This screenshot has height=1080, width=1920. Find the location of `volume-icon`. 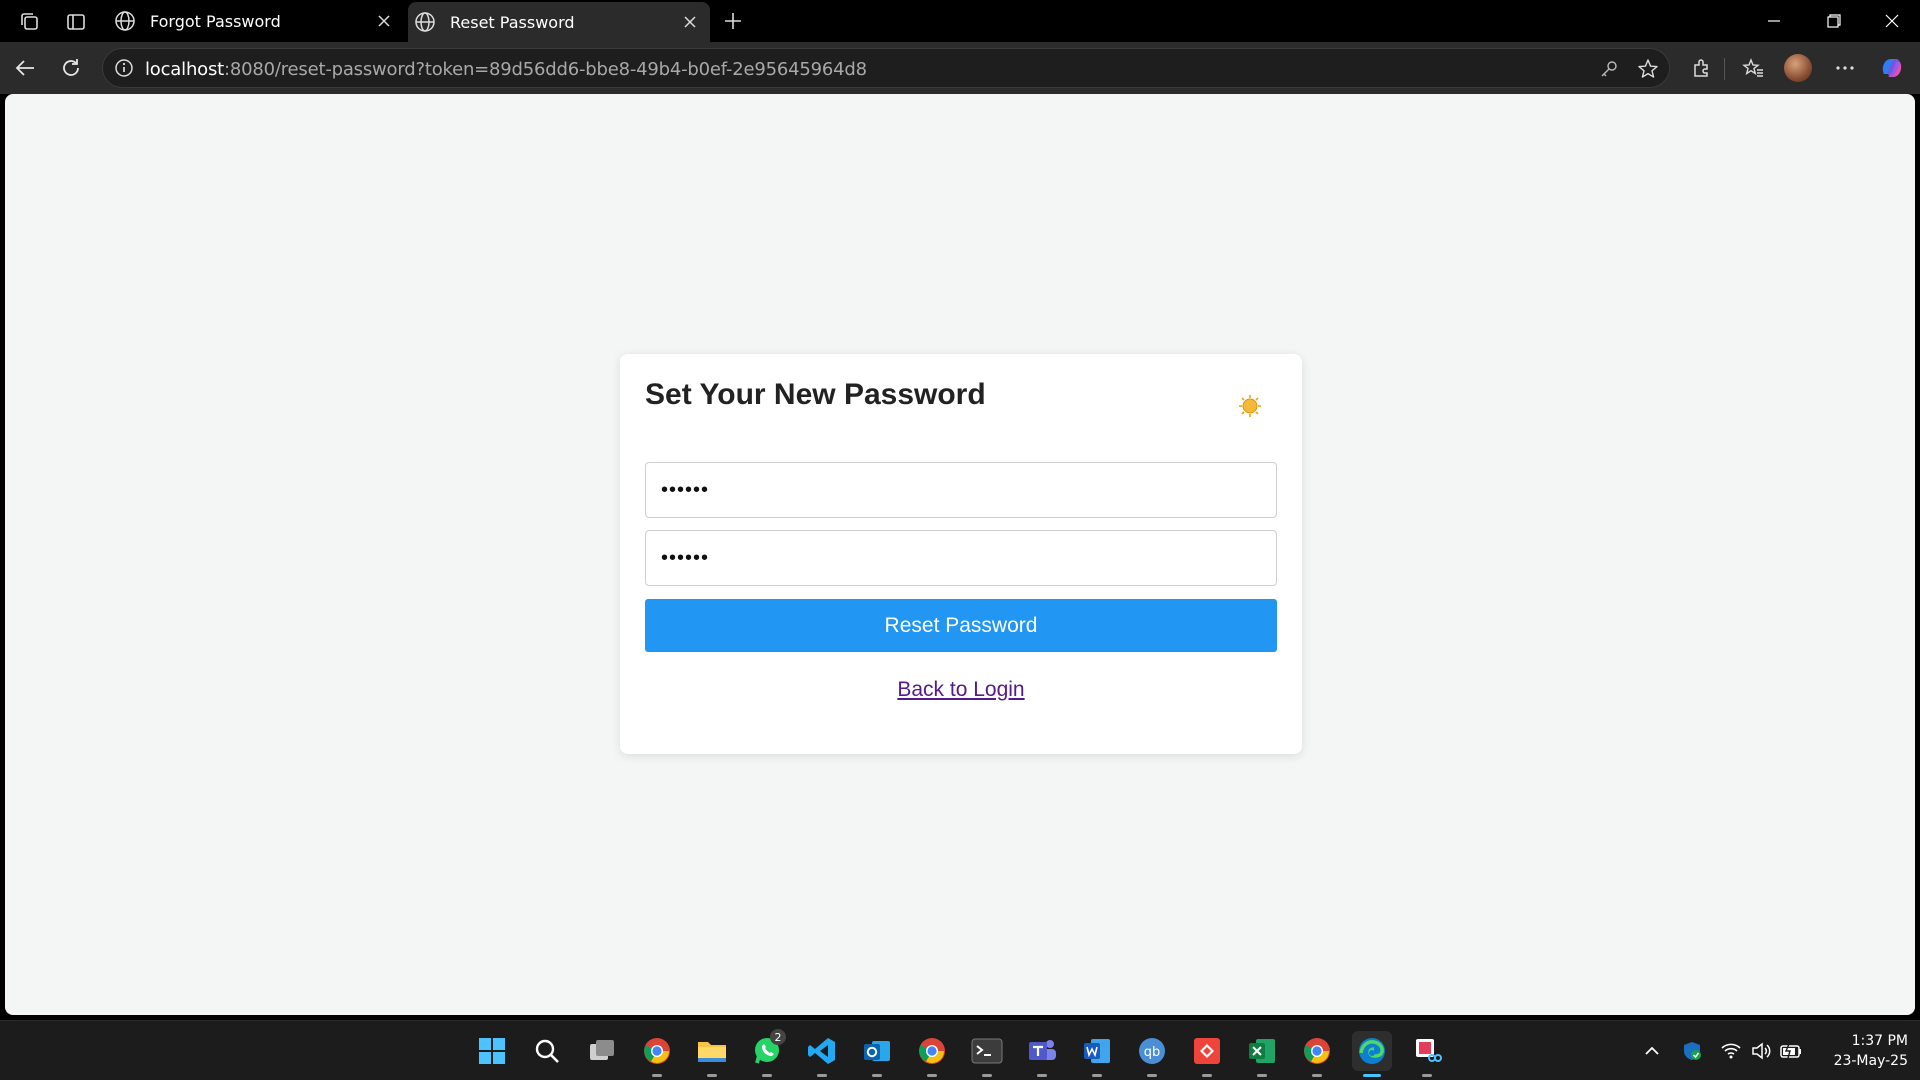

volume-icon is located at coordinates (1761, 1051).